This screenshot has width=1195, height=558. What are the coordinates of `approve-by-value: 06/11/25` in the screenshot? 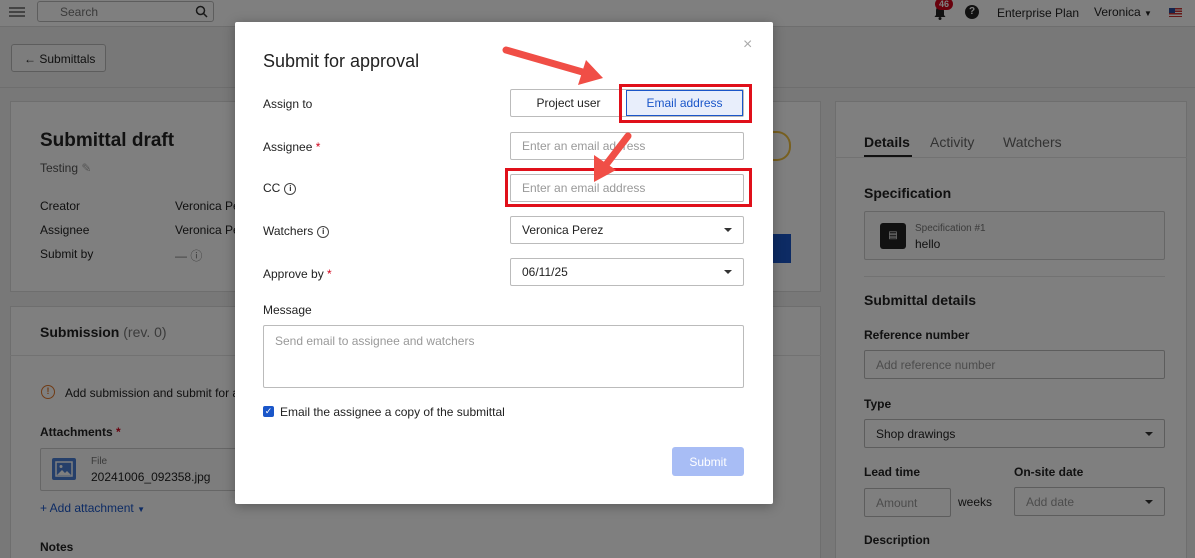 It's located at (545, 272).